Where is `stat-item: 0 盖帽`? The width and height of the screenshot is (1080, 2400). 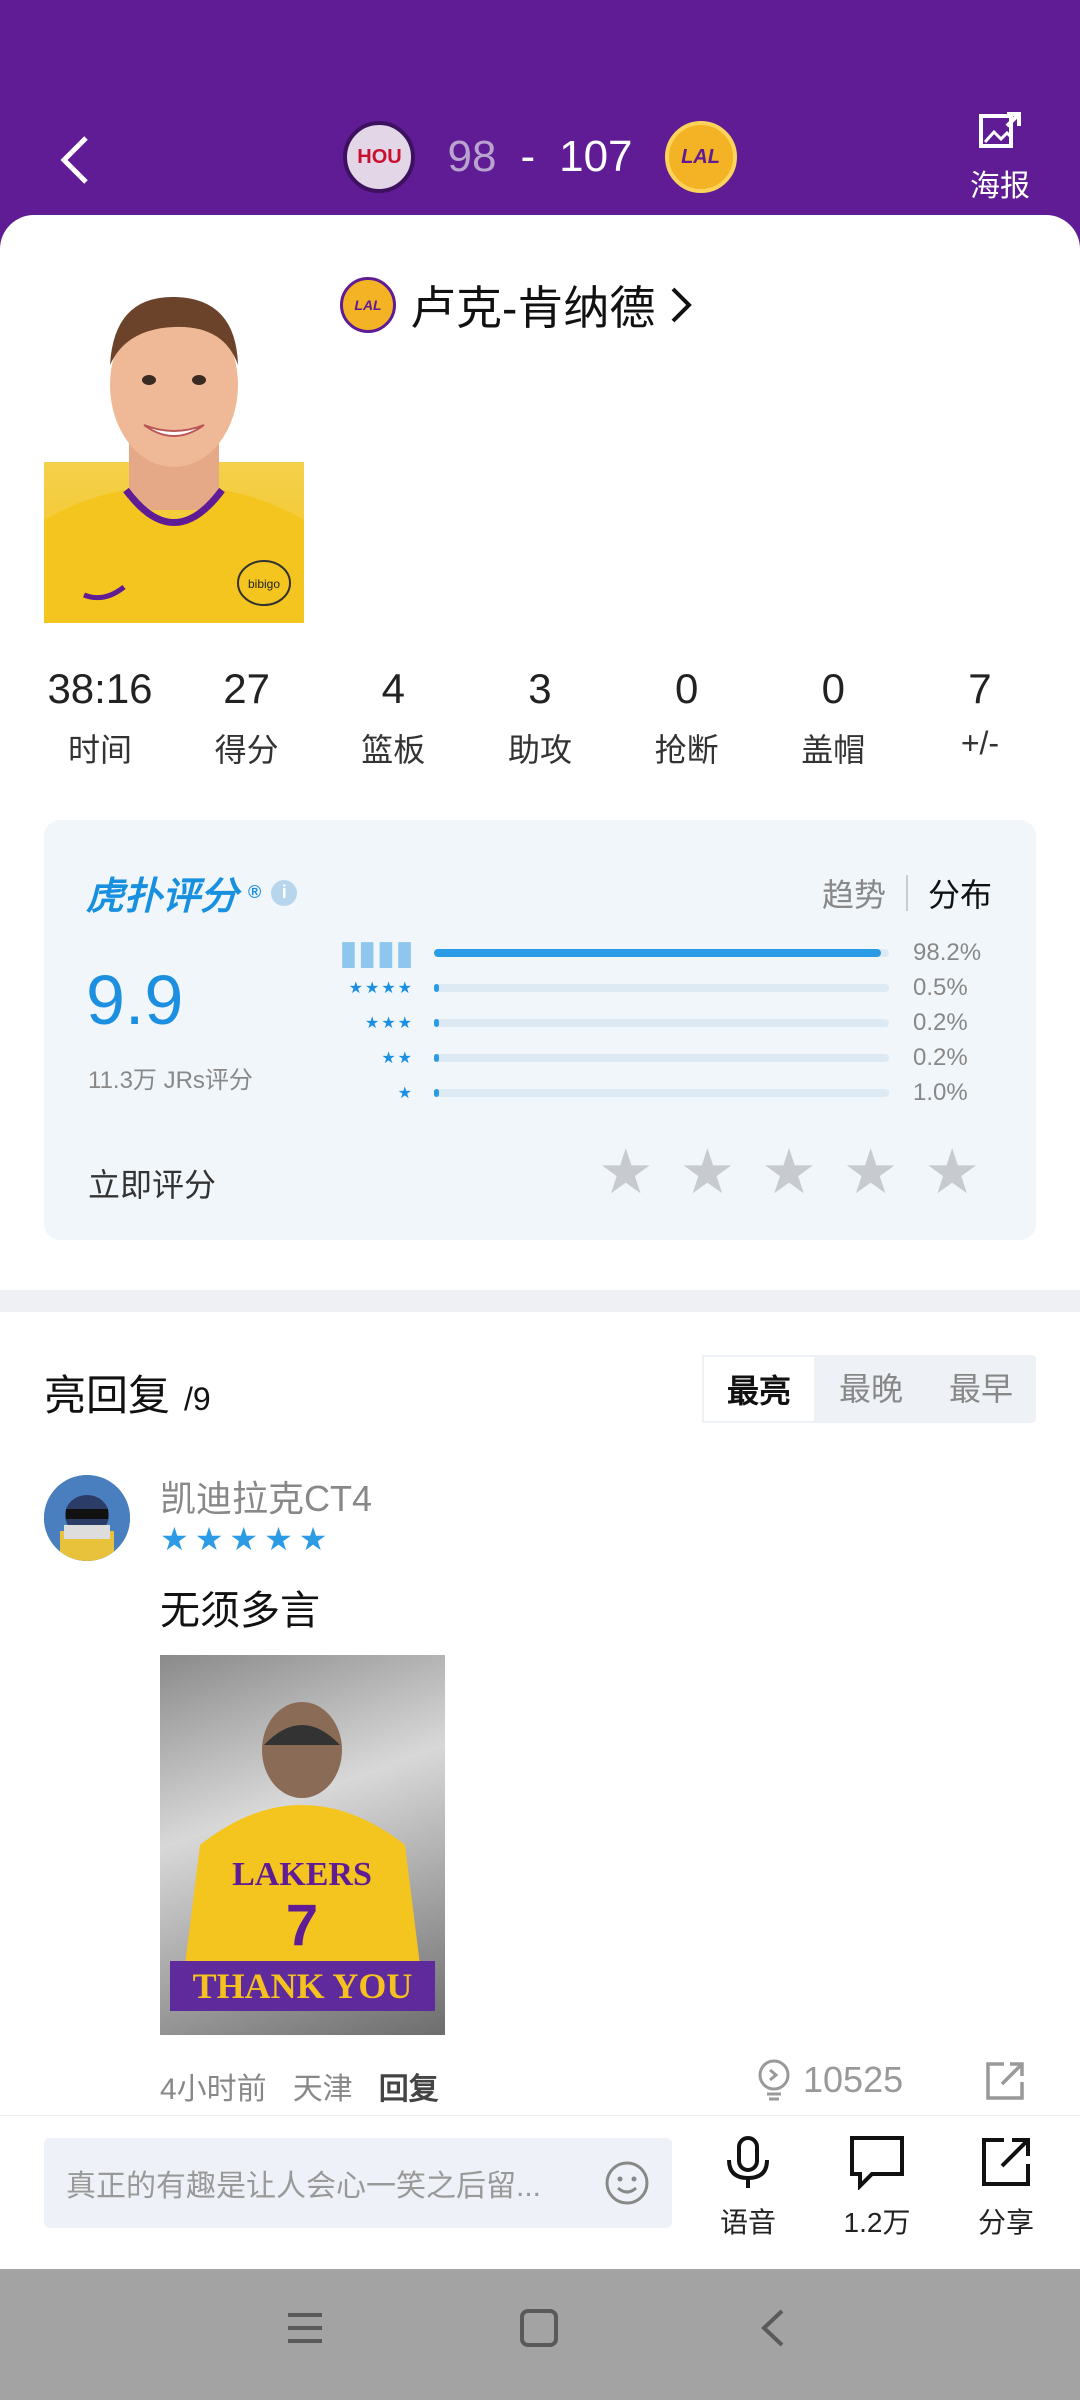 stat-item: 0 盖帽 is located at coordinates (833, 720).